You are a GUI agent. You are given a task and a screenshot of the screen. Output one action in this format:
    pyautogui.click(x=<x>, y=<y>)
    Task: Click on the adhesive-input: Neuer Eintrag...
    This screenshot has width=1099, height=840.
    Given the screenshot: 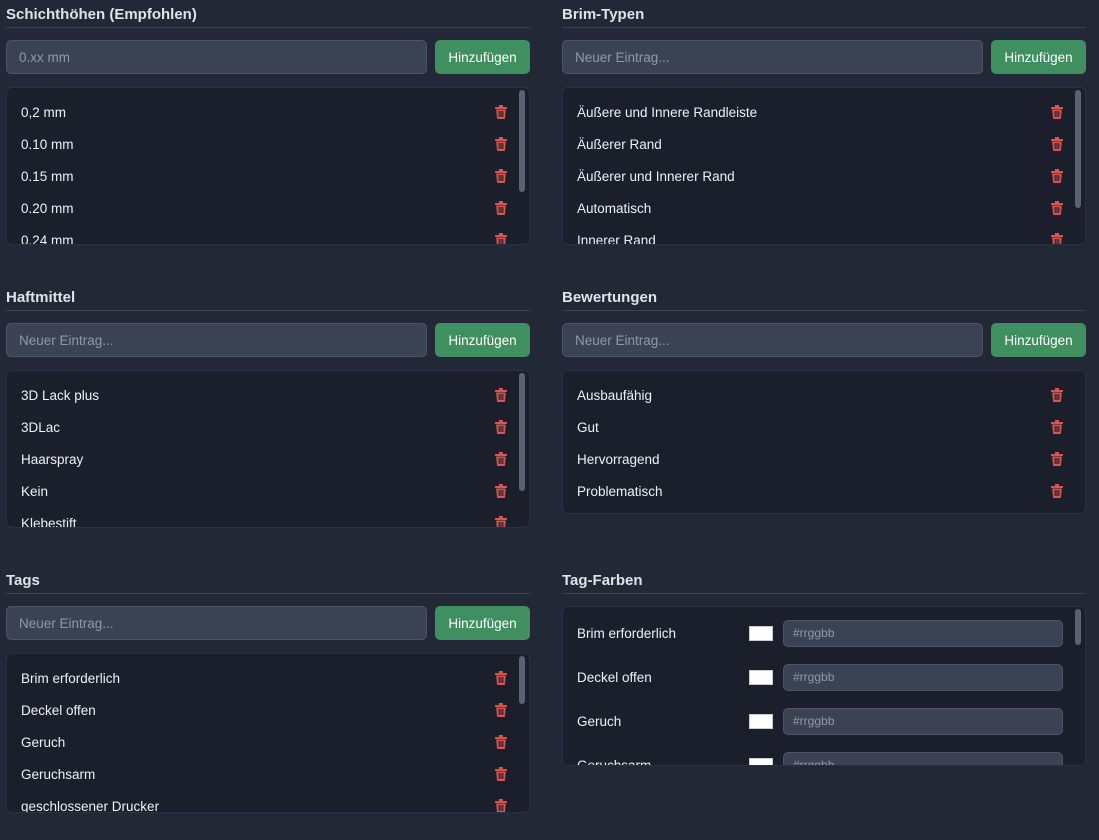 What is the action you would take?
    pyautogui.click(x=216, y=340)
    